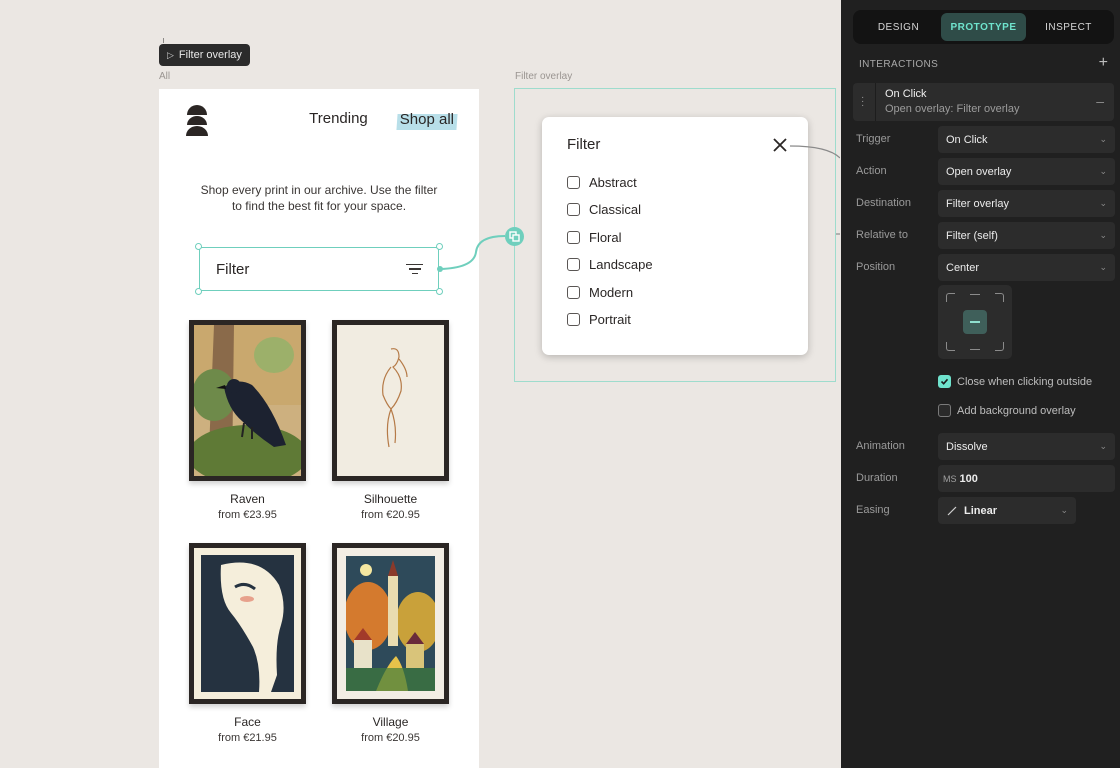  What do you see at coordinates (968, 478) in the screenshot?
I see `duration-value: 100` at bounding box center [968, 478].